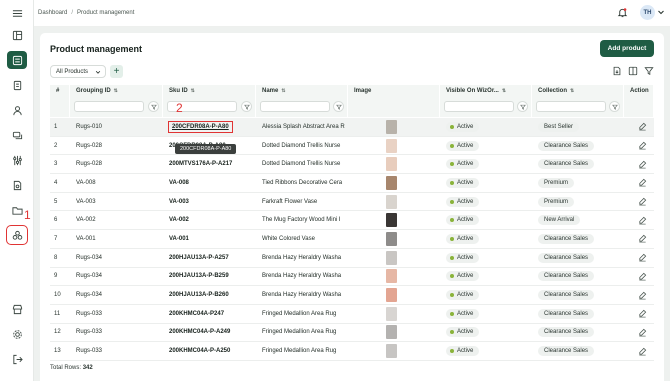 Image resolution: width=670 pixels, height=381 pixels. What do you see at coordinates (627, 48) in the screenshot?
I see `add-product-button: Add product` at bounding box center [627, 48].